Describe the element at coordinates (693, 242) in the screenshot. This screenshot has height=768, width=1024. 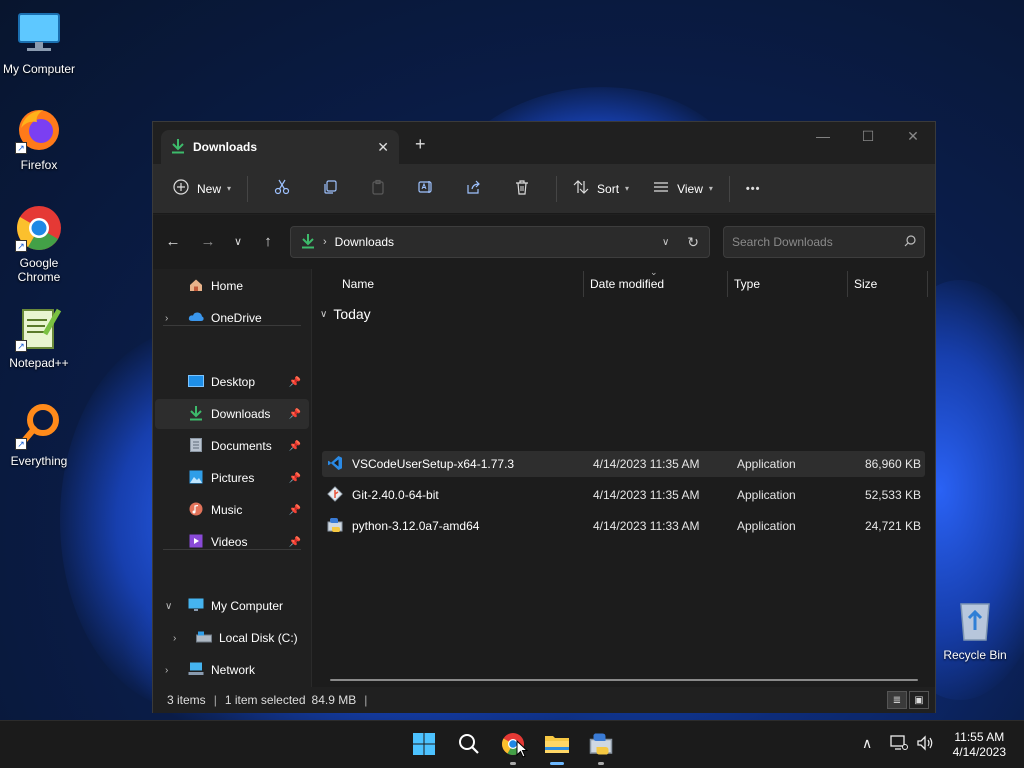
I see `refresh-button: ↻` at that location.